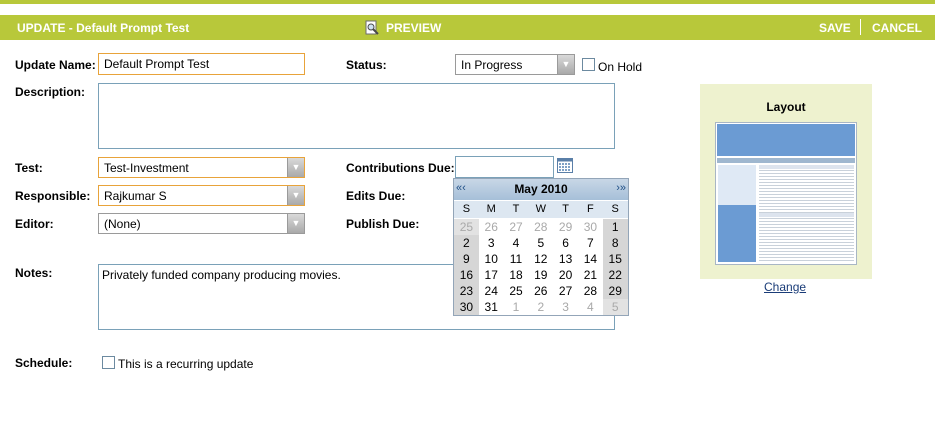 The height and width of the screenshot is (445, 935). I want to click on calendar-week-row: 9 10 11 12 13 14 15, so click(541, 259).